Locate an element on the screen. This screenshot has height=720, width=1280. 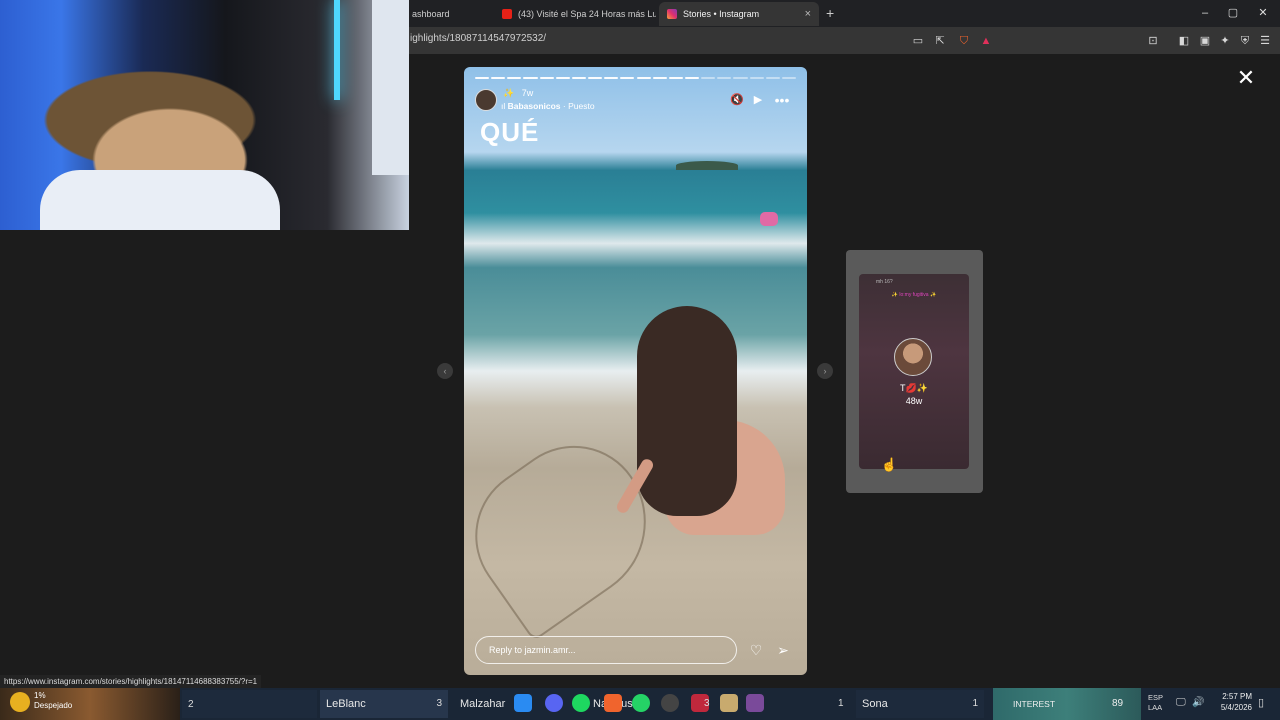
obs-icon is located at coordinates (670, 703).